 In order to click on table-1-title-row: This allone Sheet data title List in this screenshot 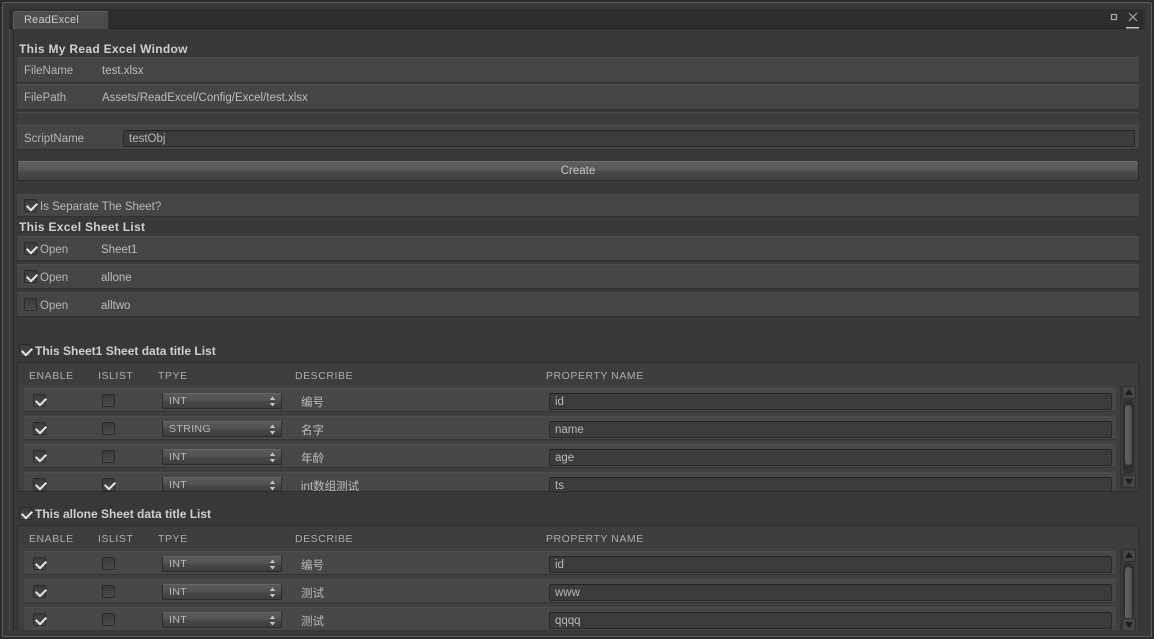, I will do `click(115, 514)`.